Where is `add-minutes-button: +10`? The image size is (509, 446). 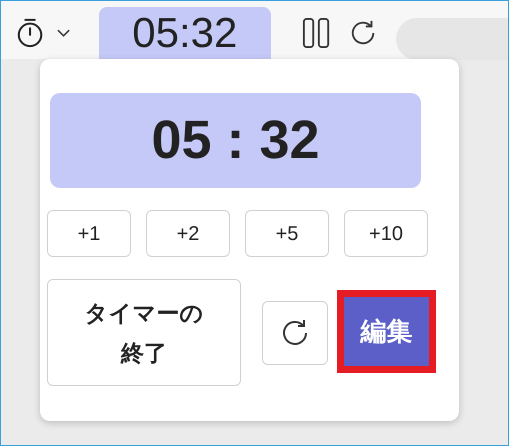 add-minutes-button: +10 is located at coordinates (386, 233).